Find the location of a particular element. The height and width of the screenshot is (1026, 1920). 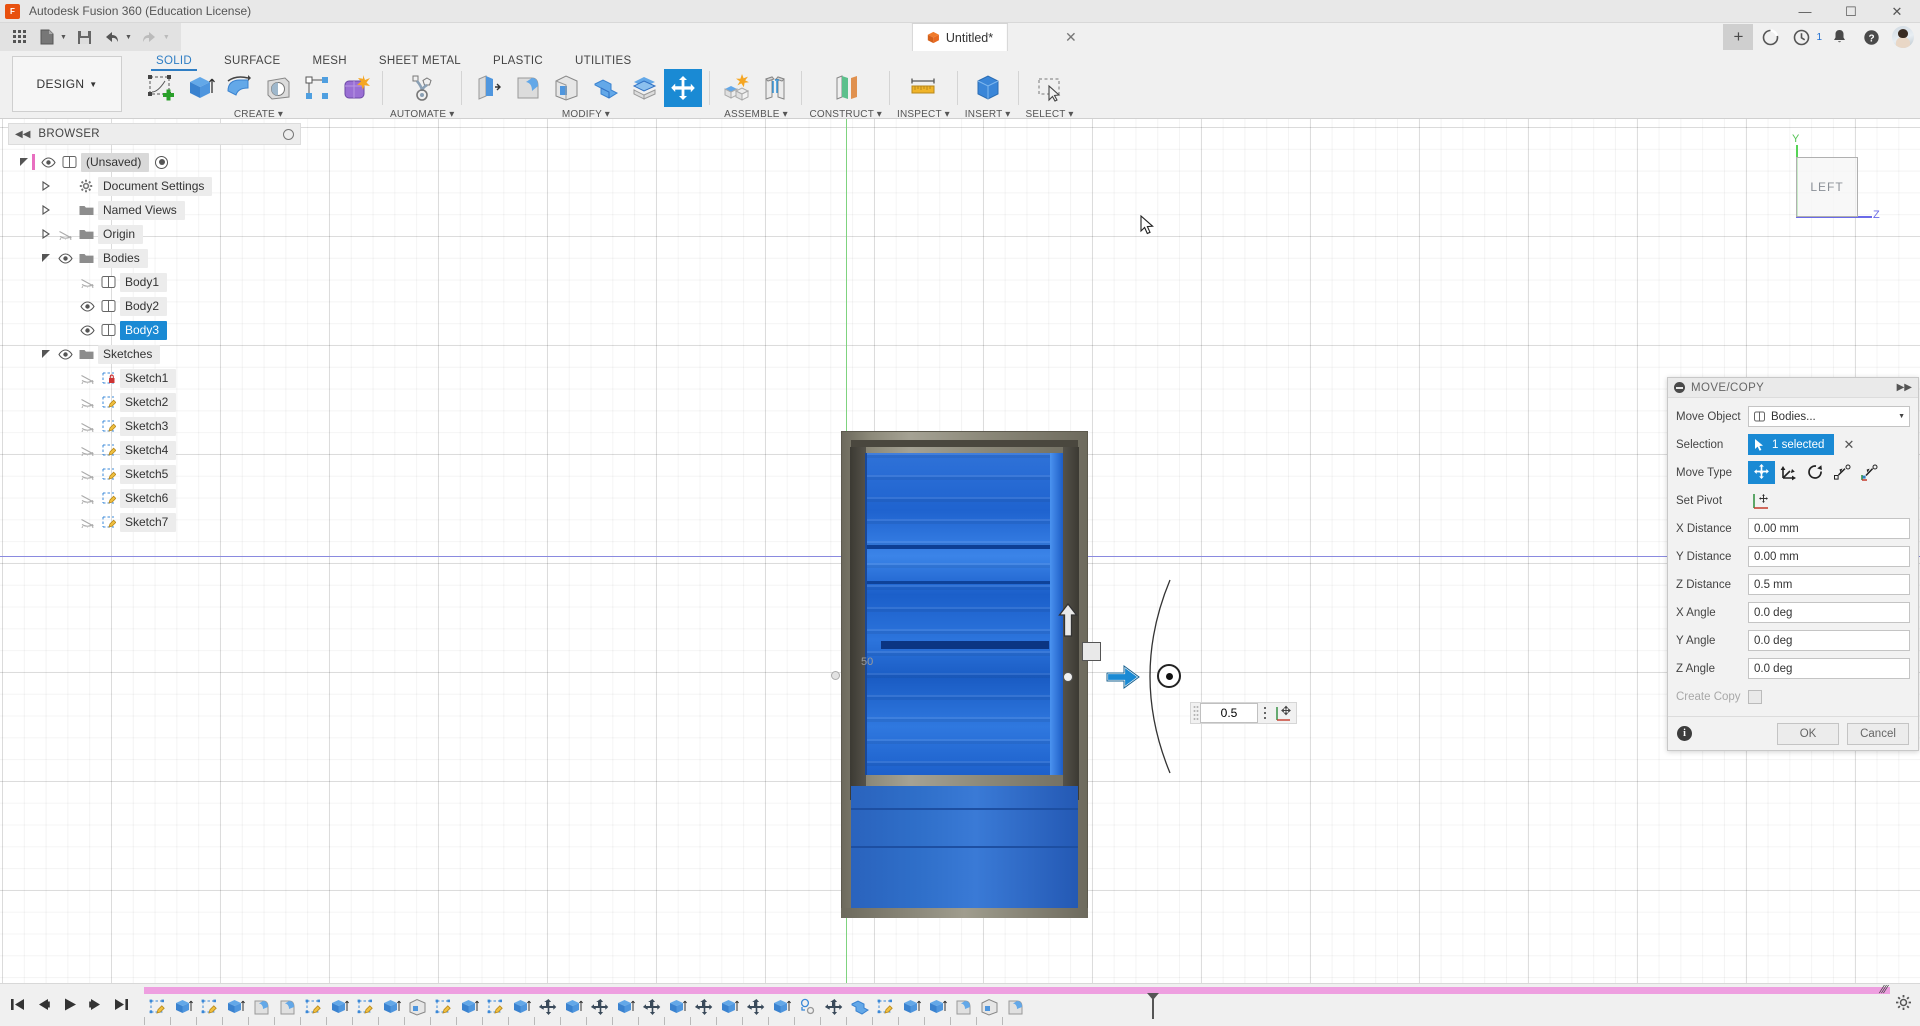

selection-clear-icon: ✕ is located at coordinates (1848, 445).